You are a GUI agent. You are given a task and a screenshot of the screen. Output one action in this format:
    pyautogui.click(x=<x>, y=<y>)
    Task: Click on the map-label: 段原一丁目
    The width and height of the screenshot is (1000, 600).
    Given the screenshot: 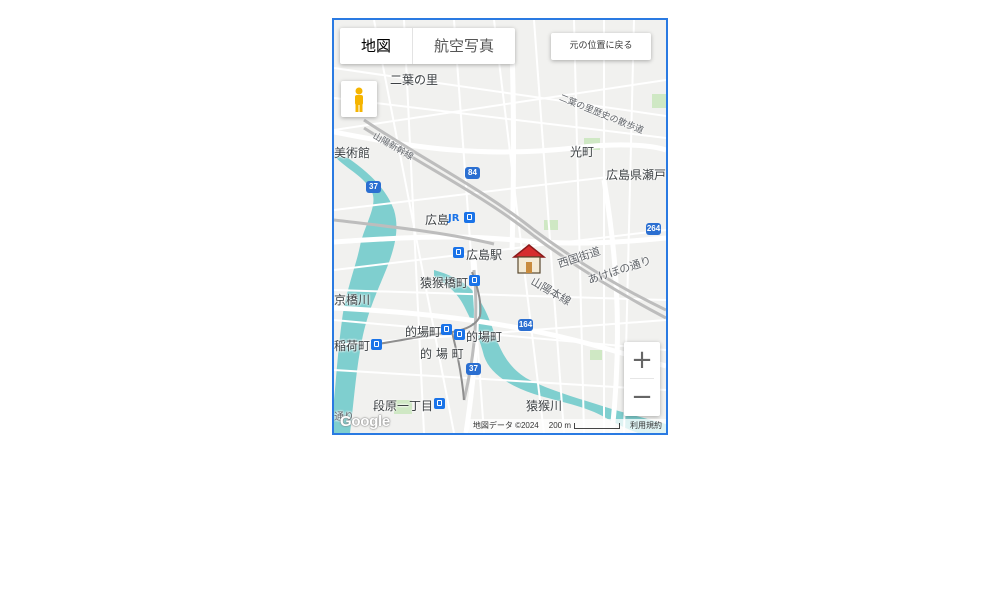 What is the action you would take?
    pyautogui.click(x=403, y=406)
    